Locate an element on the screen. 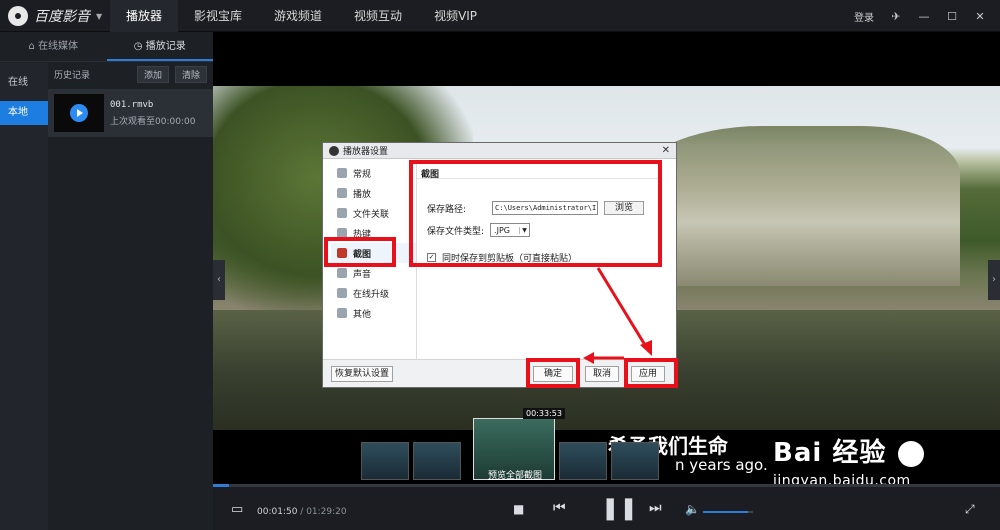 This screenshot has height=530, width=1000. chevron-down-icon: ▼ is located at coordinates (524, 230).